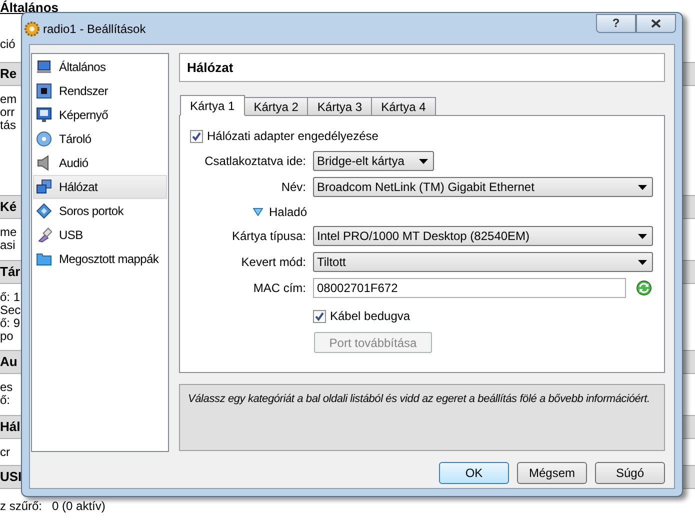 This screenshot has height=520, width=695. What do you see at coordinates (8, 99) in the screenshot?
I see `detail-text: em` at bounding box center [8, 99].